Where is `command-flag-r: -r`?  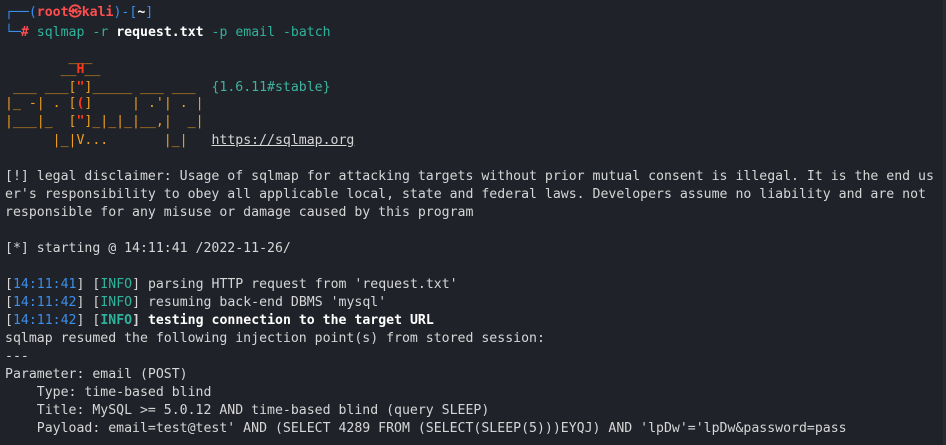
command-flag-r: -r is located at coordinates (100, 32).